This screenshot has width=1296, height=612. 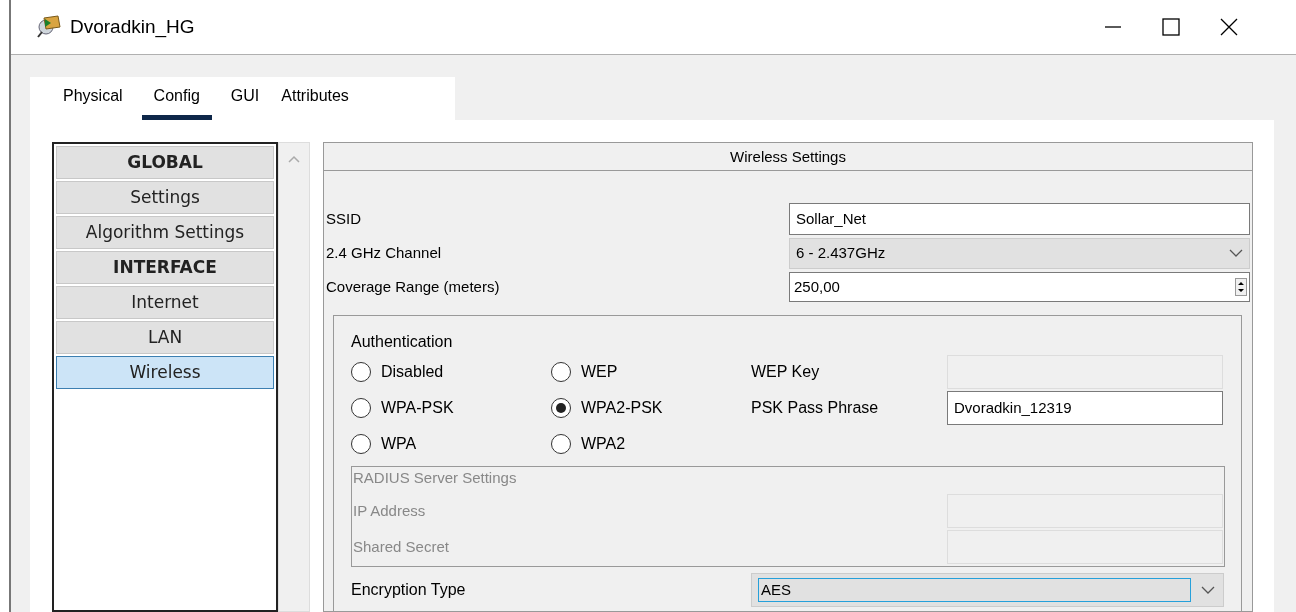 What do you see at coordinates (165, 232) in the screenshot?
I see `sidebar-item: Algorithm Settings` at bounding box center [165, 232].